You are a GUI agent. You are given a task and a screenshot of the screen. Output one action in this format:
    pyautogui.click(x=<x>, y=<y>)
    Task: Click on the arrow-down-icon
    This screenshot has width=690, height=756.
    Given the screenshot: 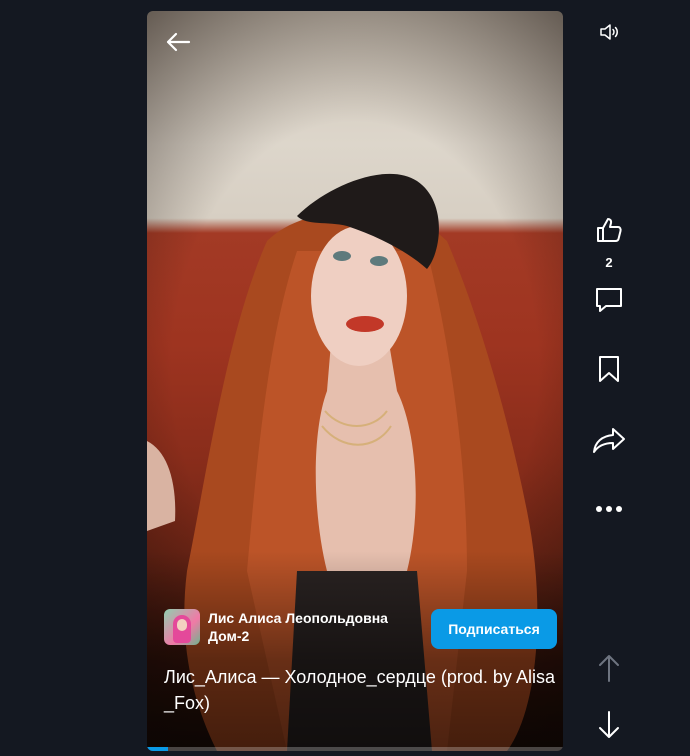 What is the action you would take?
    pyautogui.click(x=609, y=724)
    